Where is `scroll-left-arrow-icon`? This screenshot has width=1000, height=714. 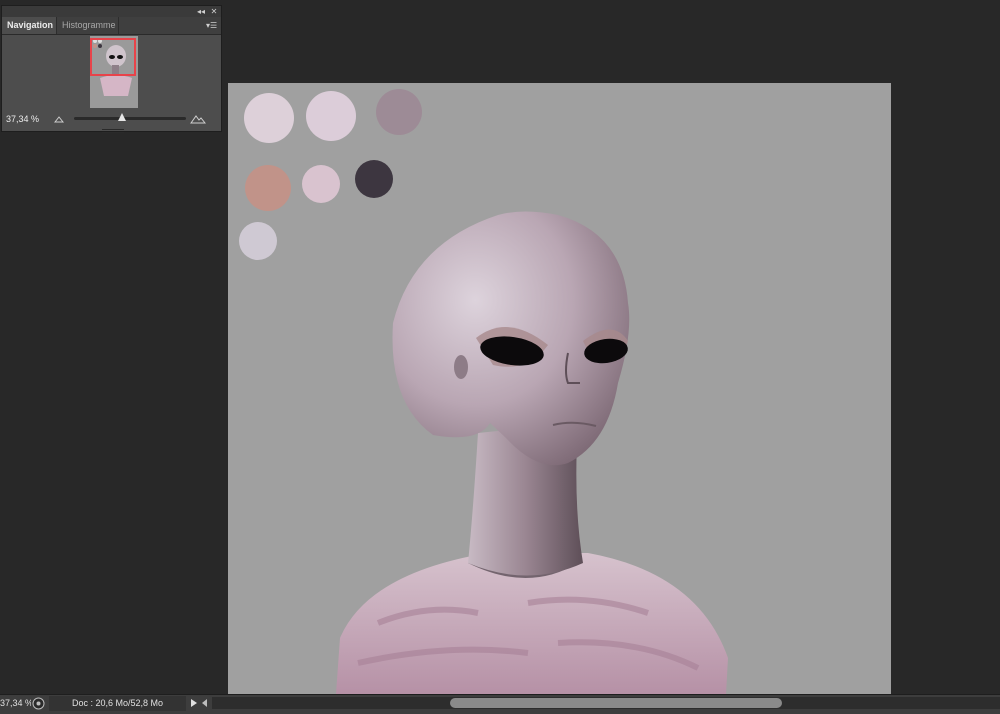
scroll-left-arrow-icon is located at coordinates (205, 703).